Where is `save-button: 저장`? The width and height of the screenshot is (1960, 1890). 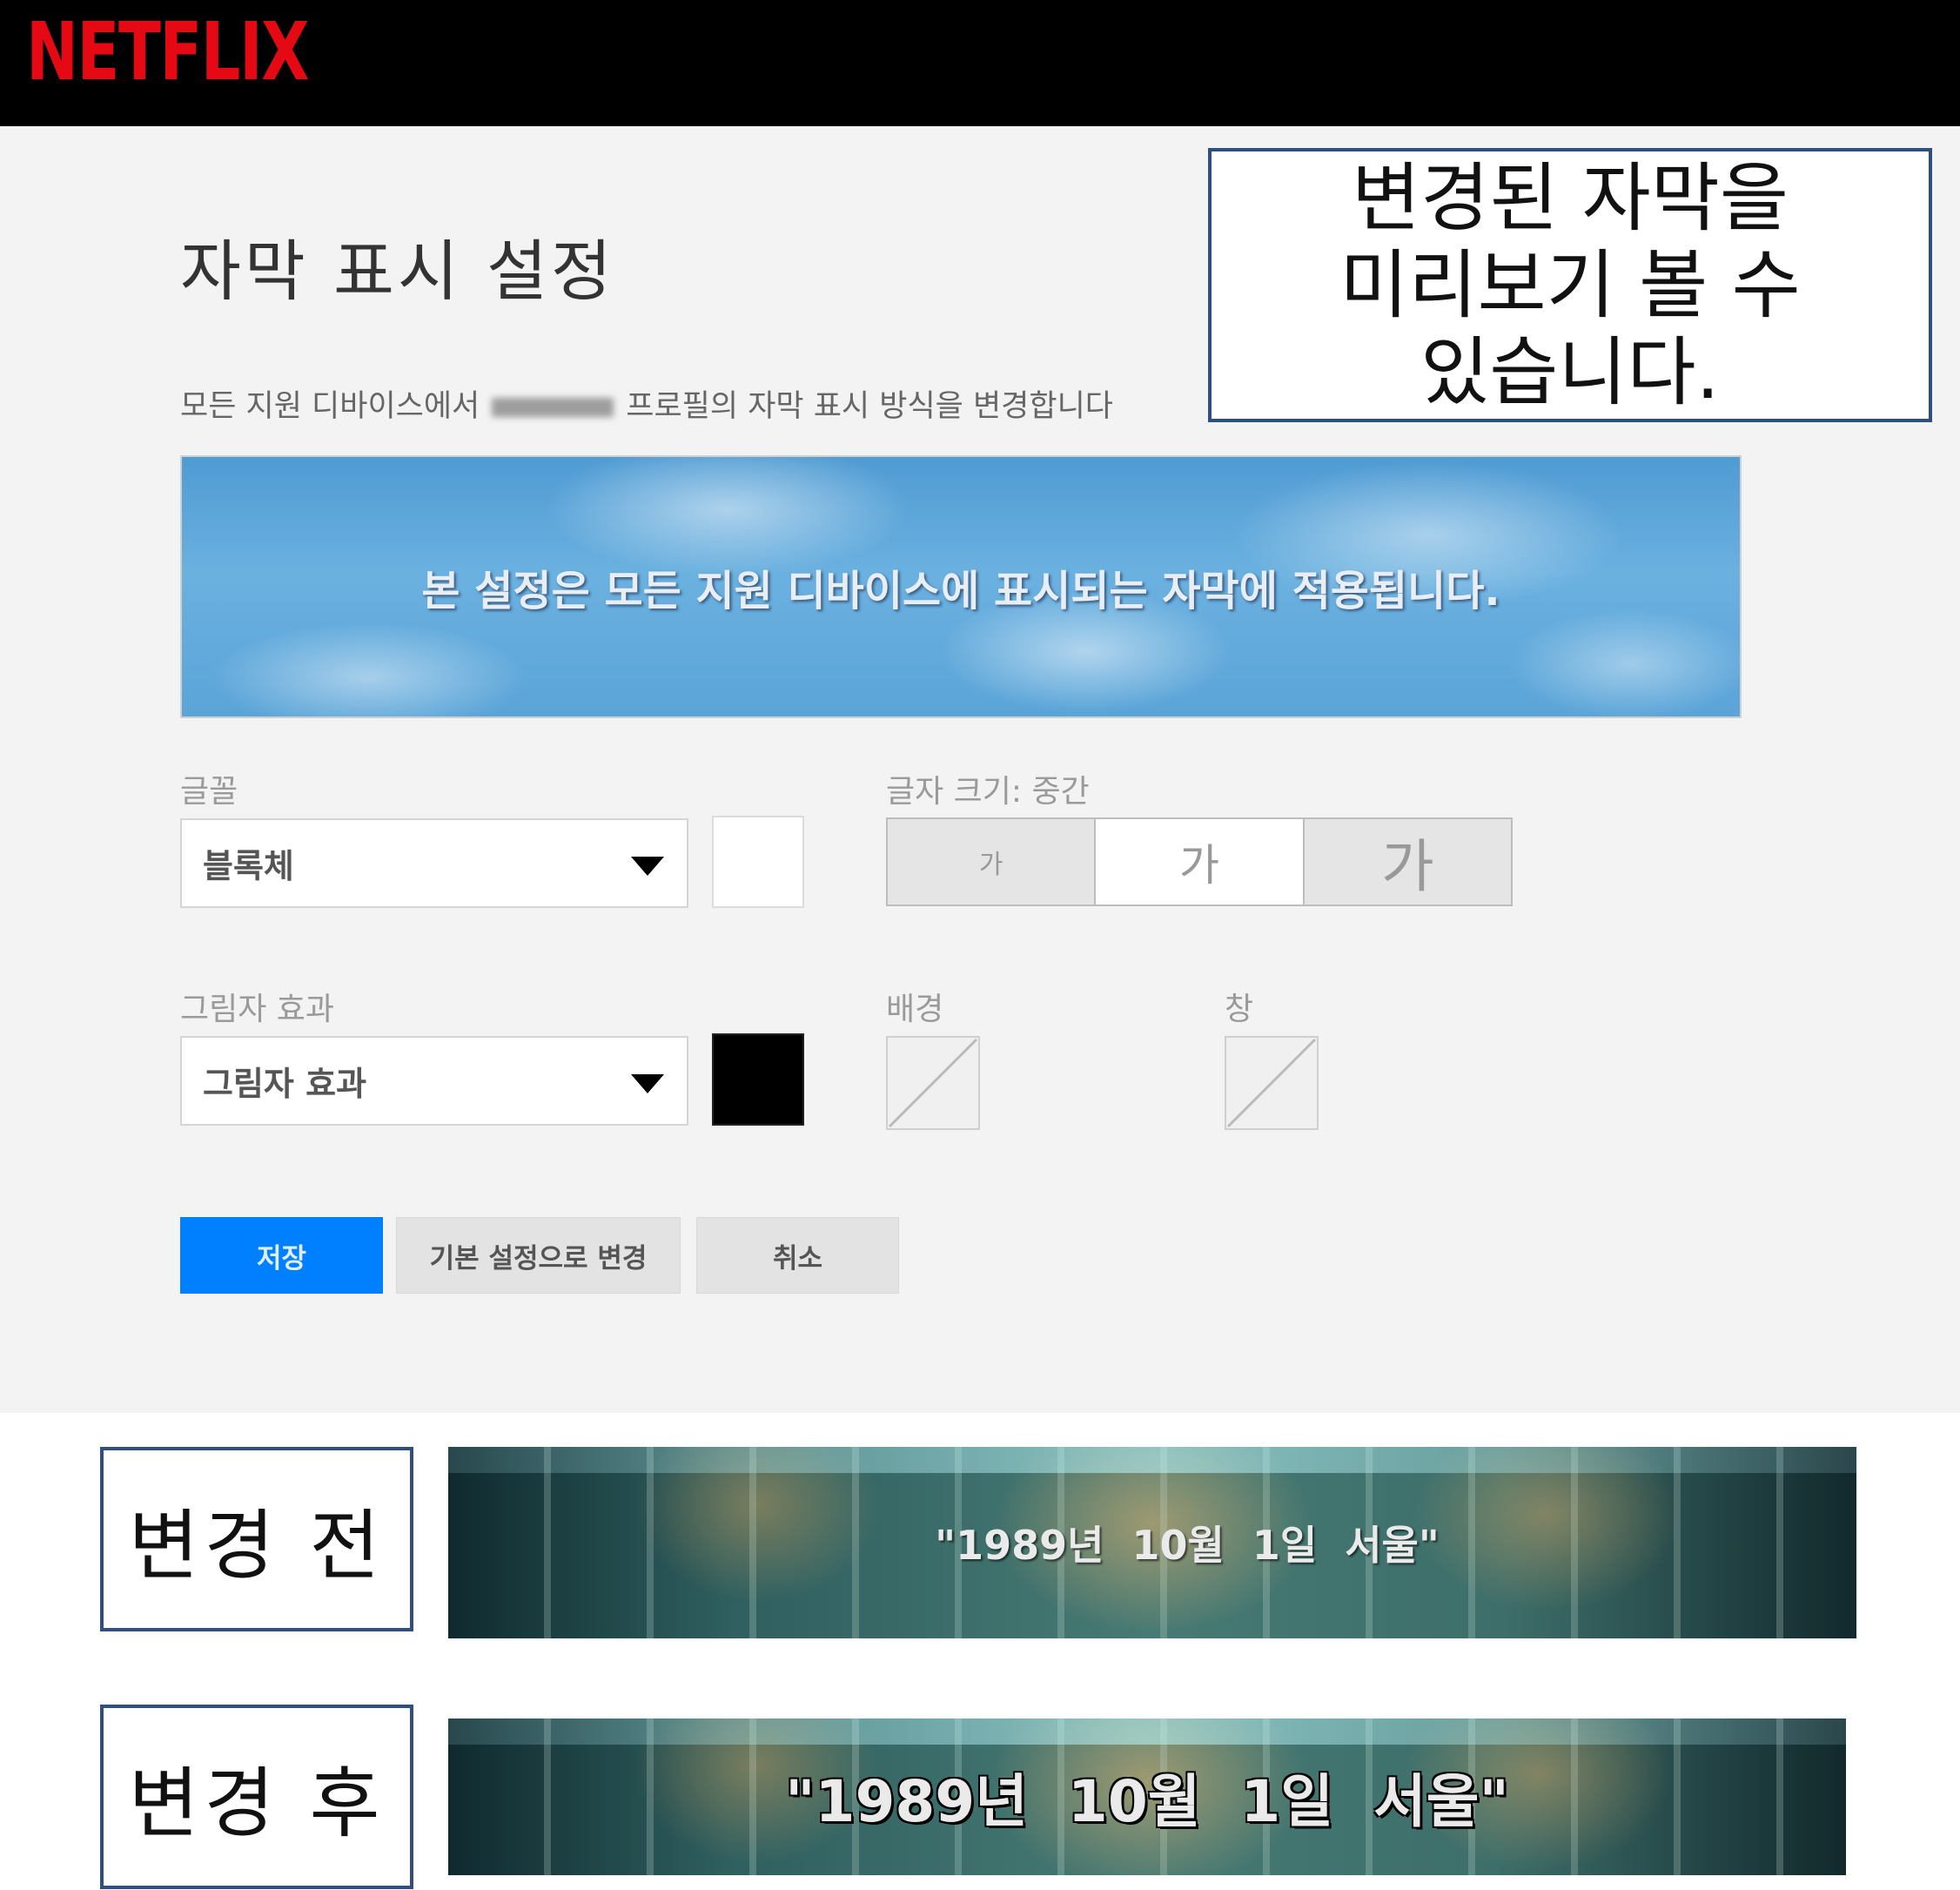
save-button: 저장 is located at coordinates (281, 1256).